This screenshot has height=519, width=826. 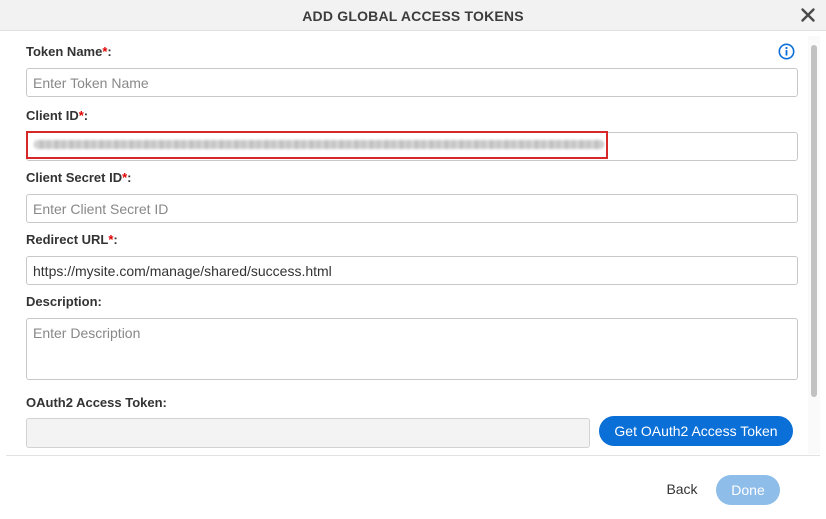 I want to click on redirect-url-input, so click(x=412, y=270).